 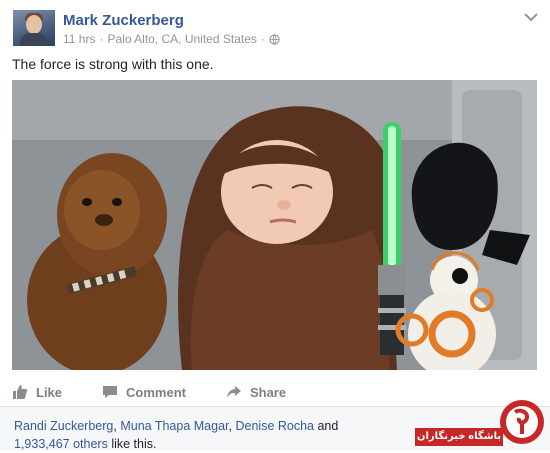 I want to click on share-label: Share, so click(x=268, y=392).